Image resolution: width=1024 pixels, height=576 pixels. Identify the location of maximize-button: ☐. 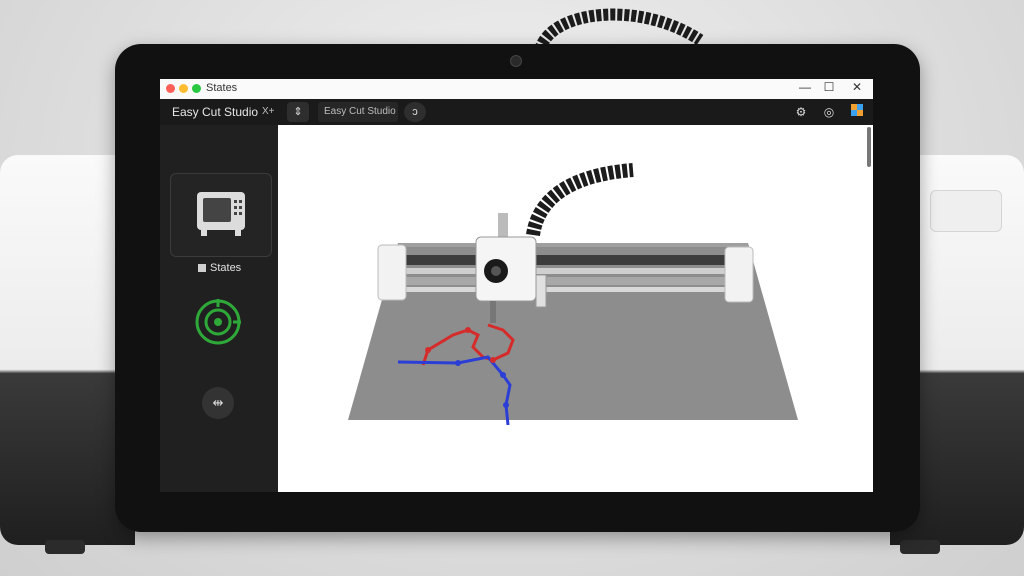
(829, 87).